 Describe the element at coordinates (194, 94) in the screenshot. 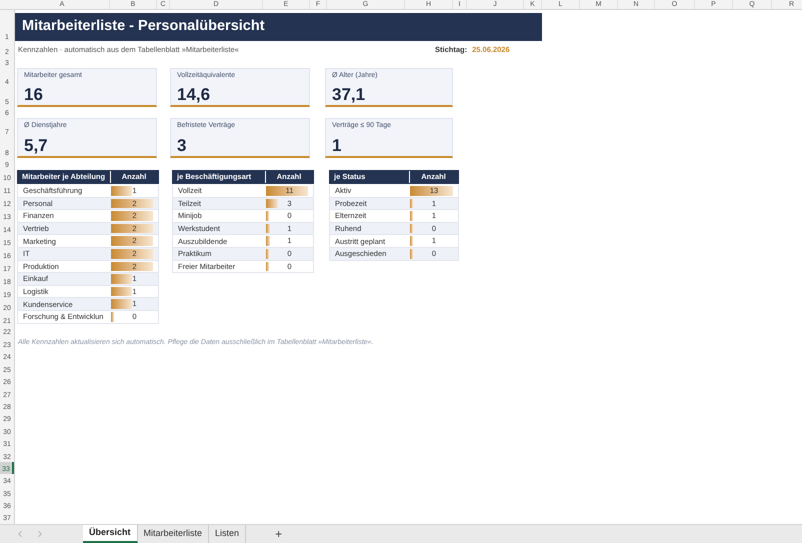

I see `kpi-value: 14,6` at that location.